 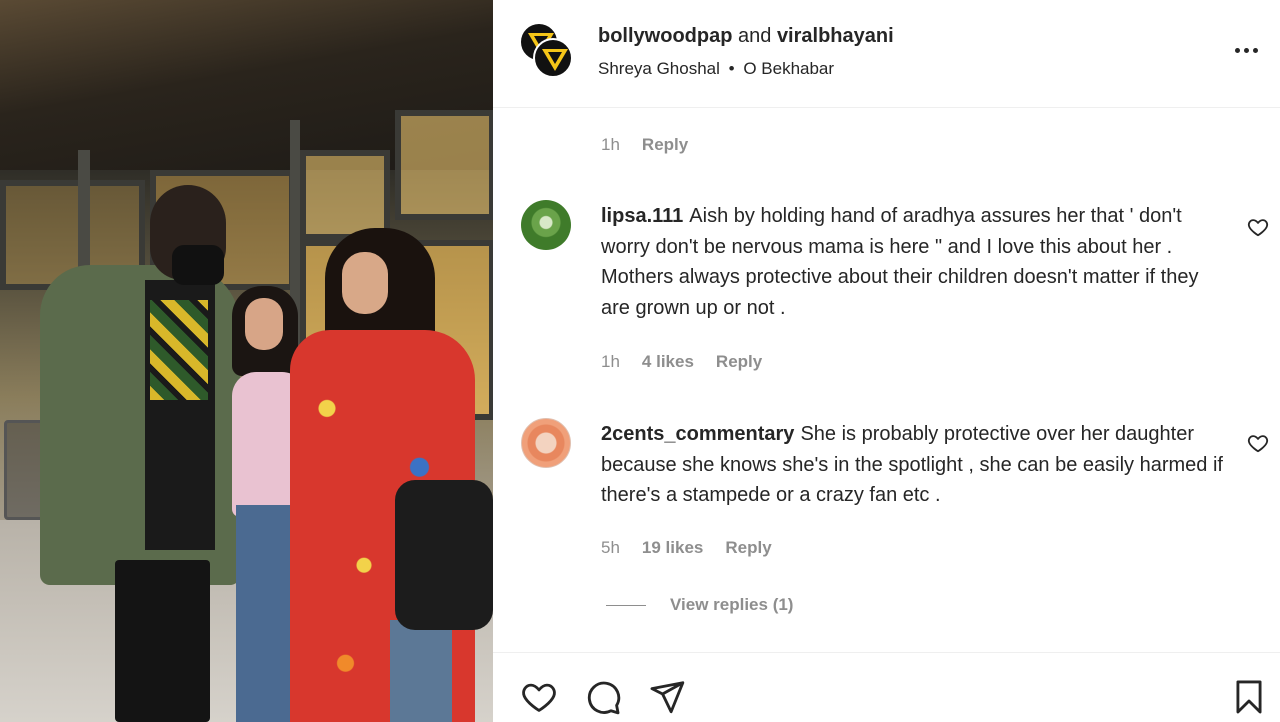 I want to click on owner-username-link: viralbhayani, so click(x=835, y=36).